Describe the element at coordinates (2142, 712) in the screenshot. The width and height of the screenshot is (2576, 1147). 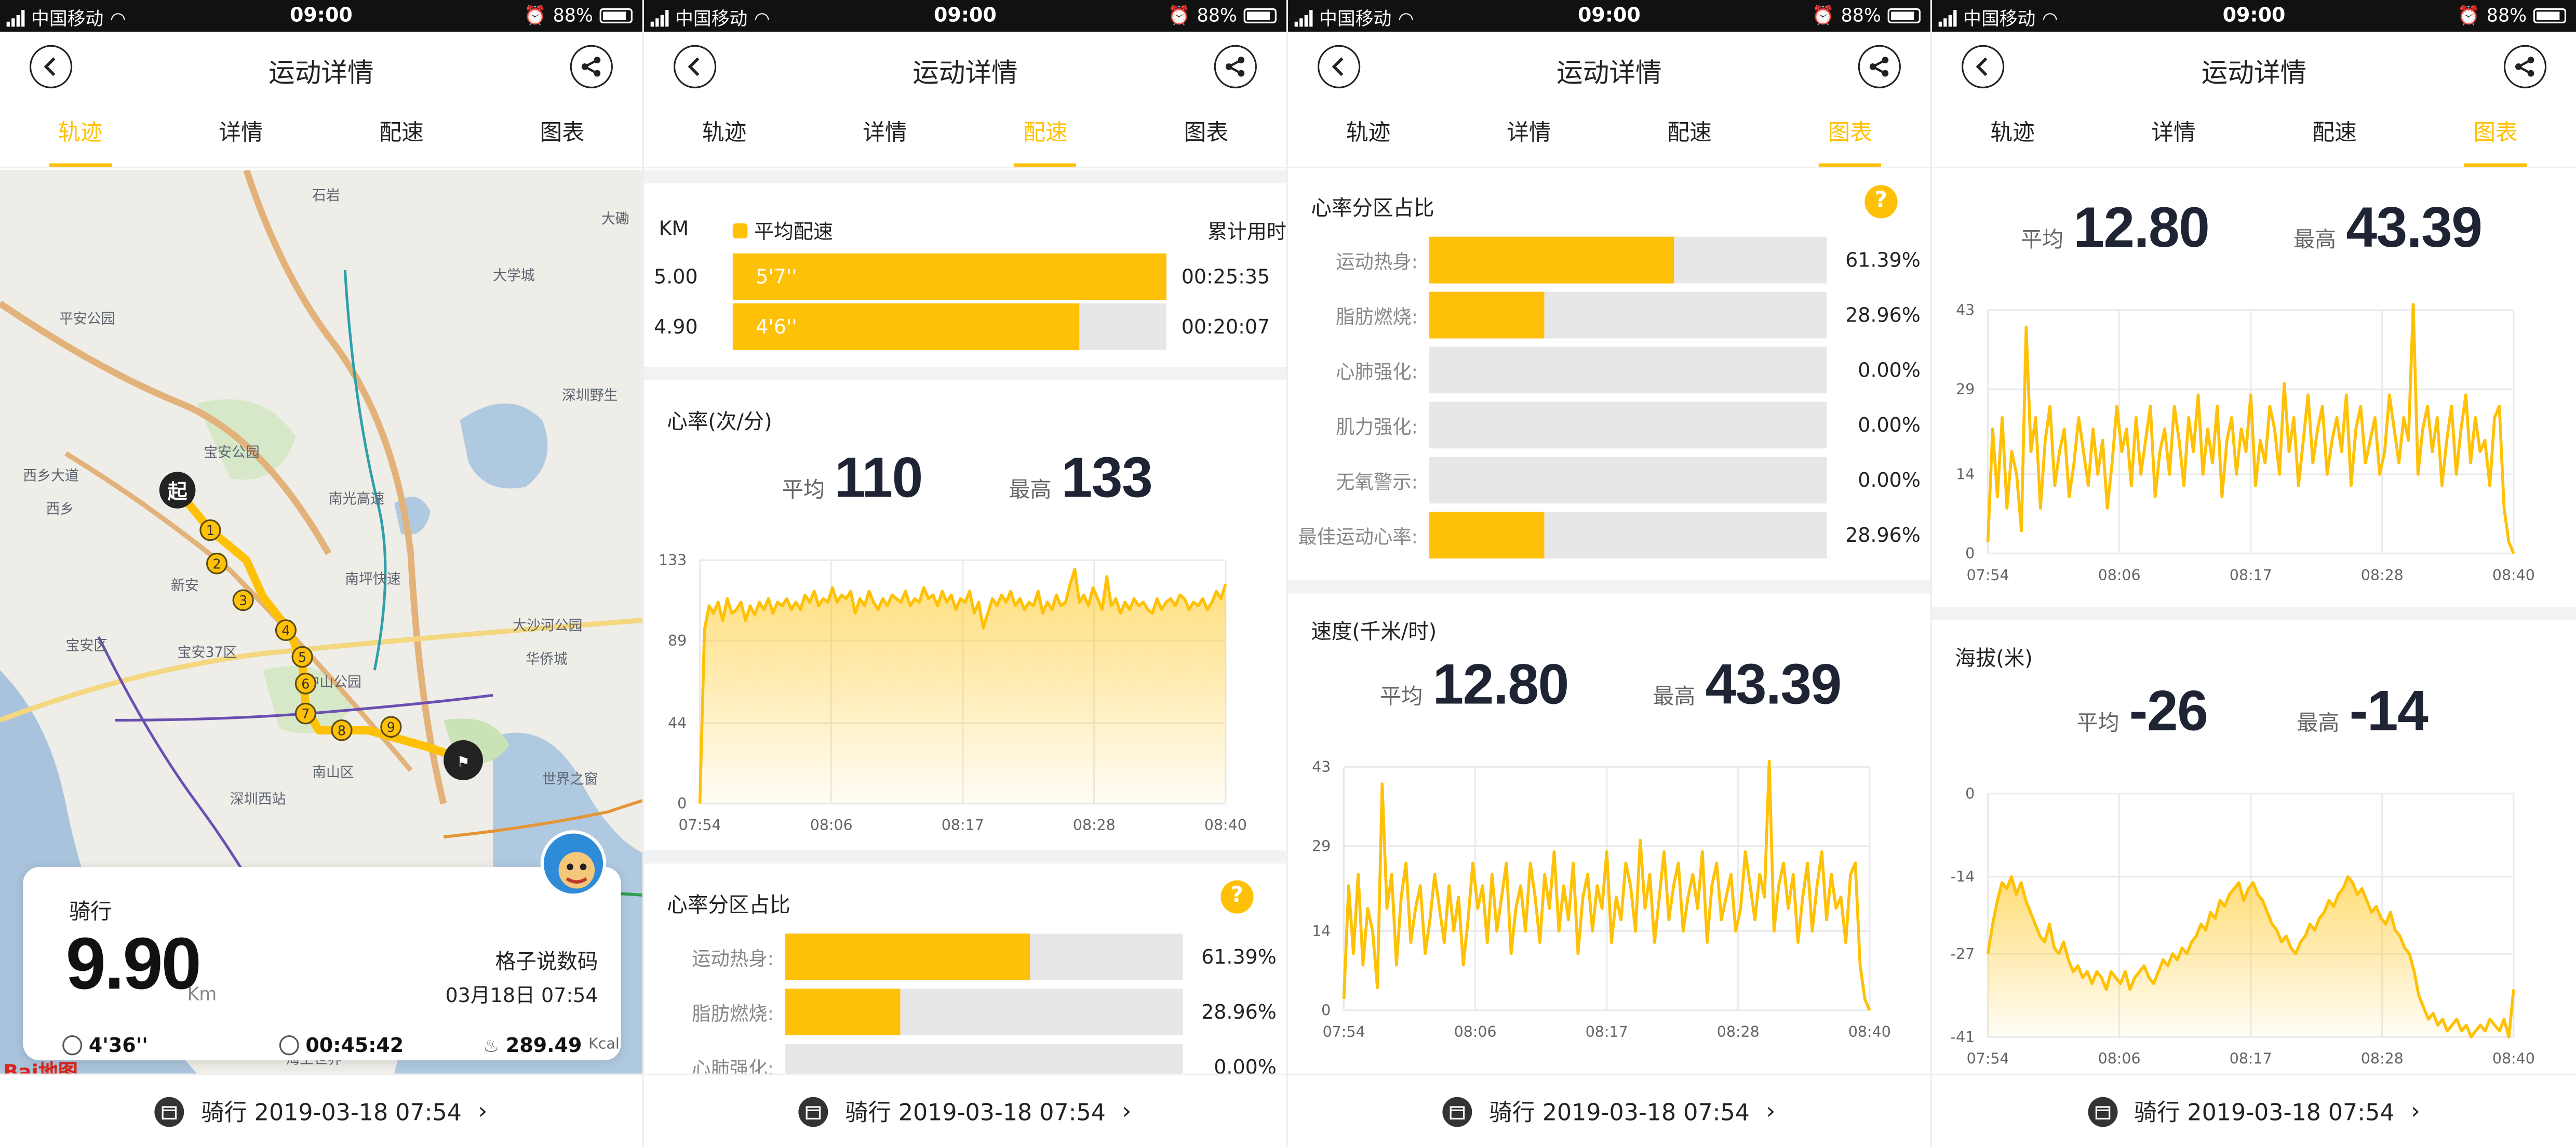
I see `altitude-avg: 平均 -26` at that location.